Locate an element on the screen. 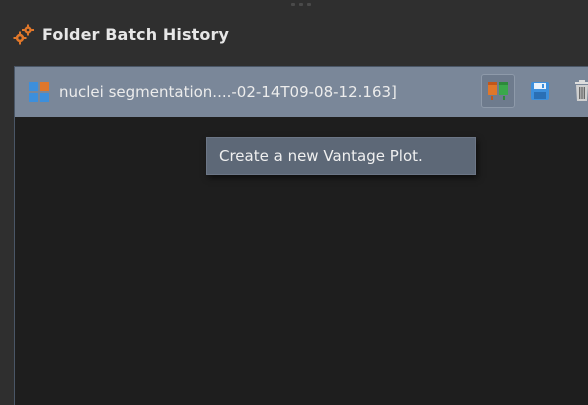  panel-header: Folder Batch History is located at coordinates (120, 34).